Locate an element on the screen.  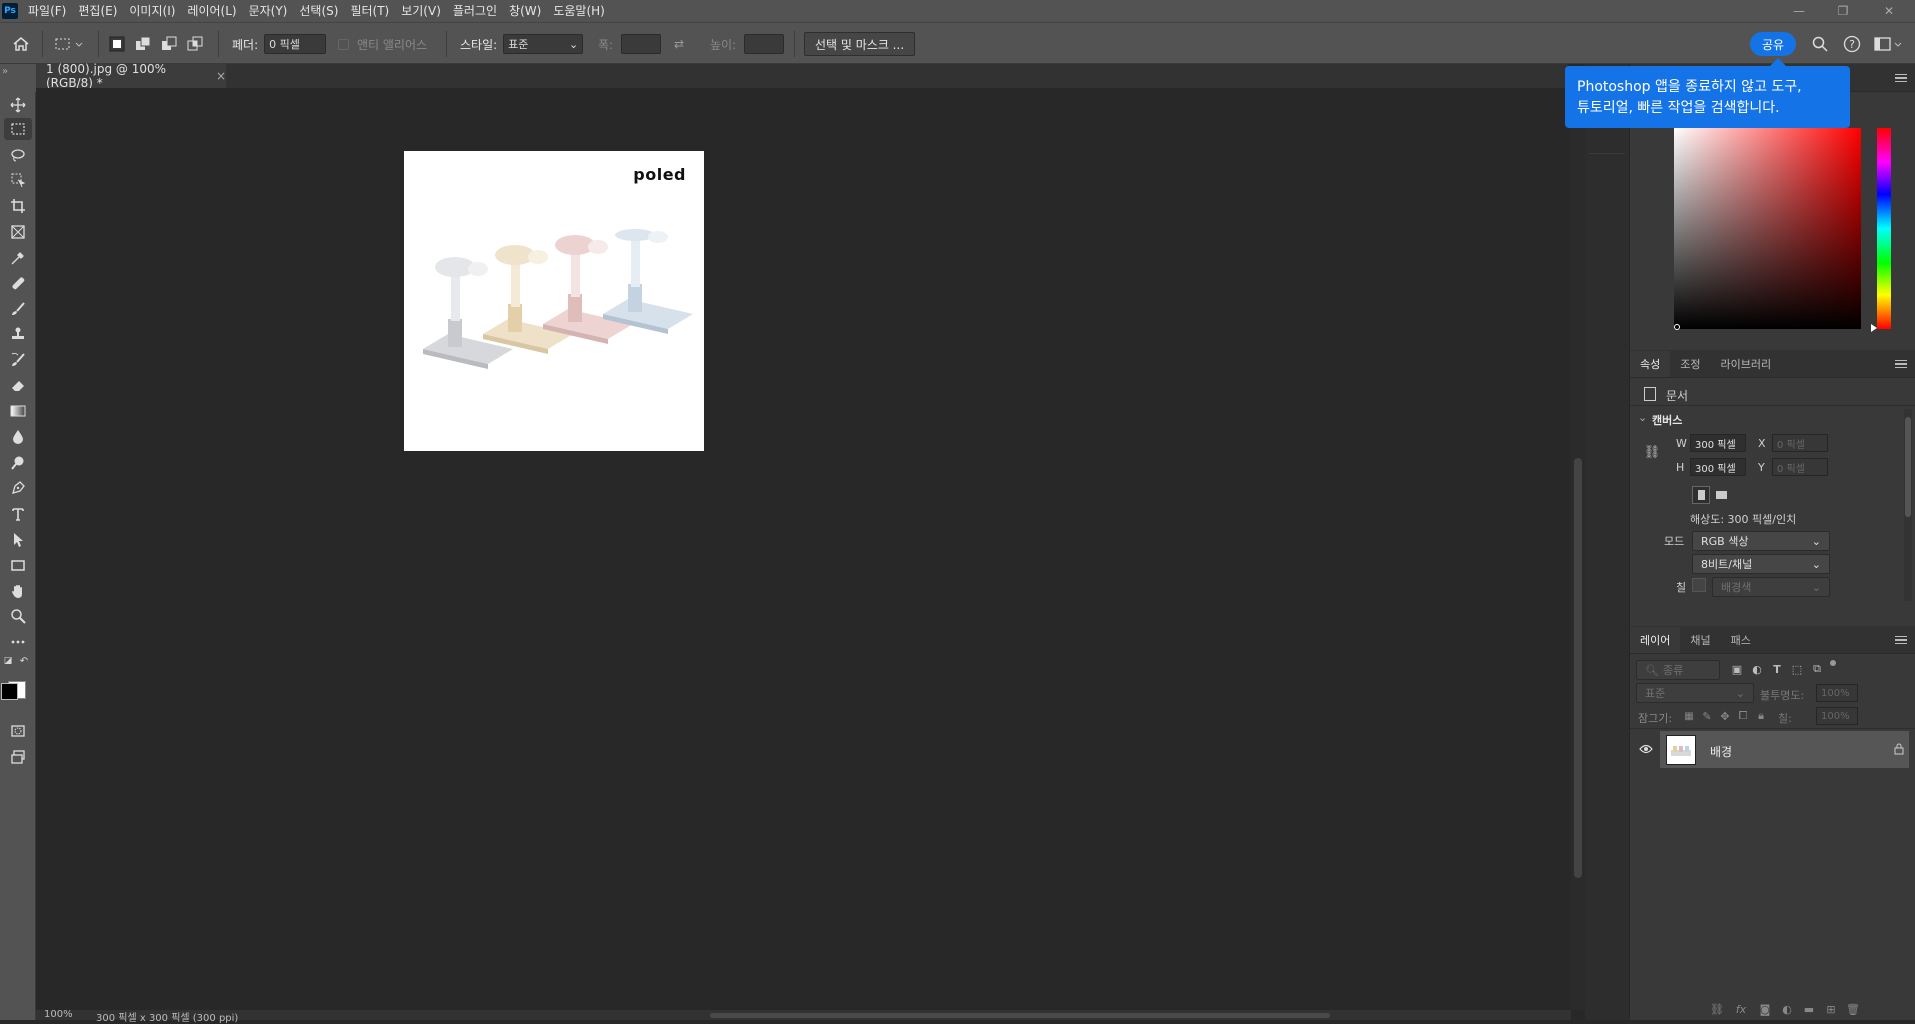
quick-mask-icon is located at coordinates (18, 731).